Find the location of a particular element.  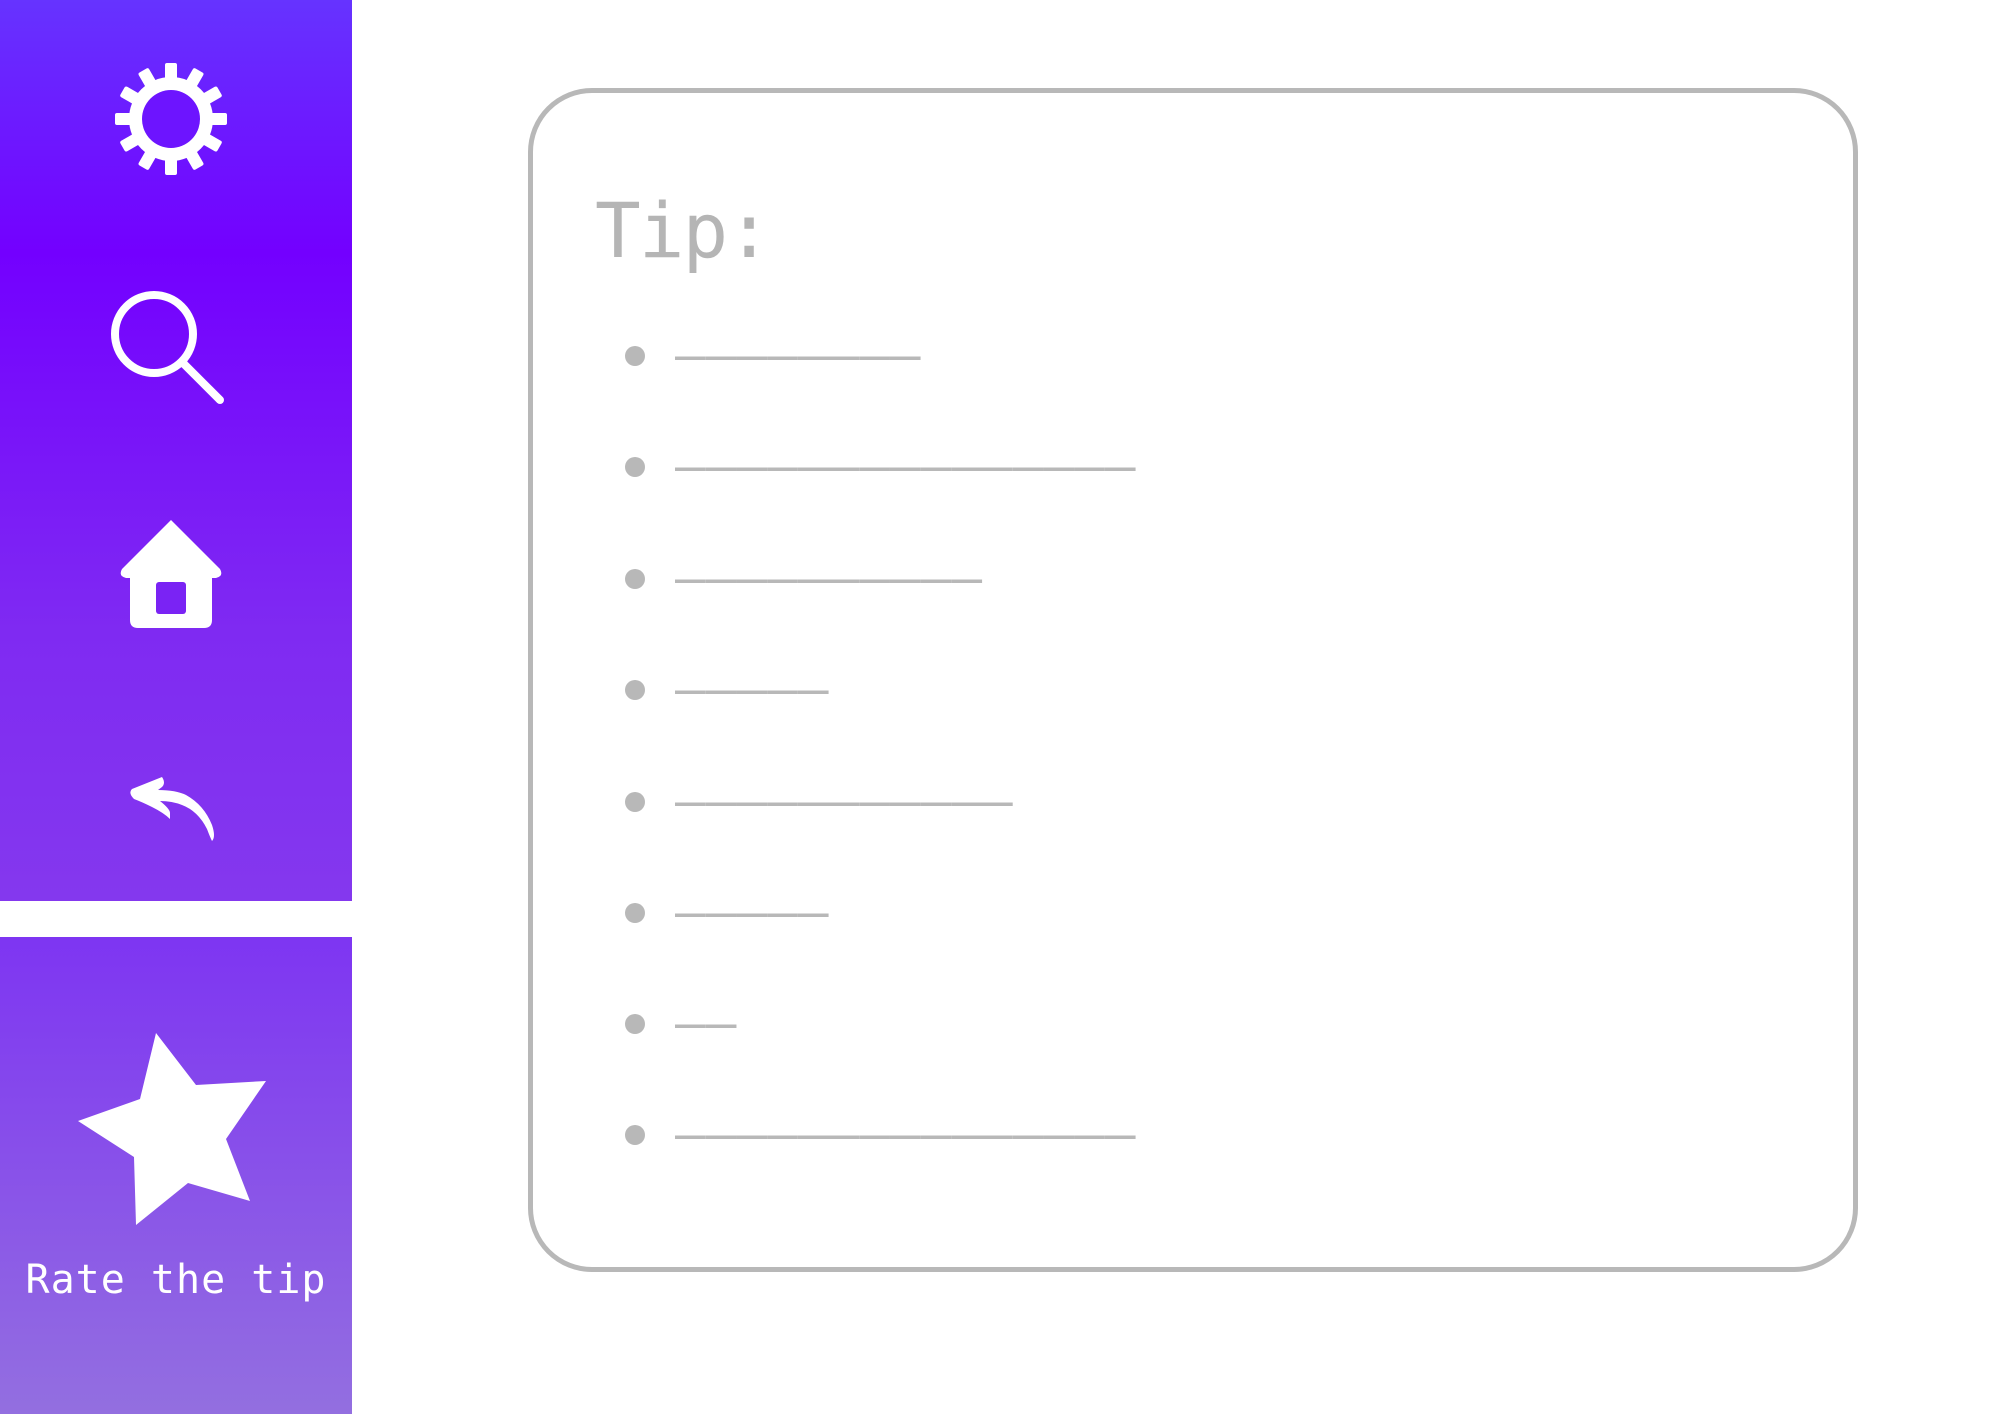

reply-back-button is located at coordinates (171, 821).